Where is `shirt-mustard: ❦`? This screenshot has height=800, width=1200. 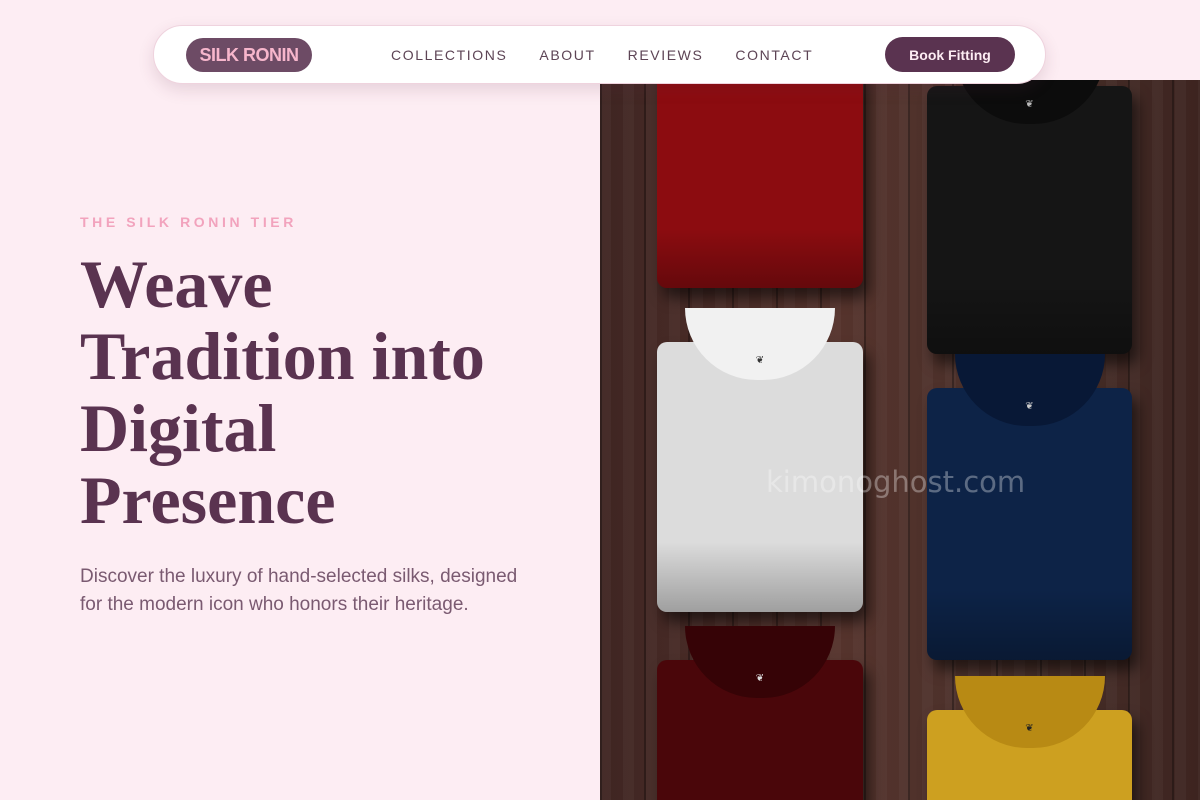 shirt-mustard: ❦ is located at coordinates (1029, 738).